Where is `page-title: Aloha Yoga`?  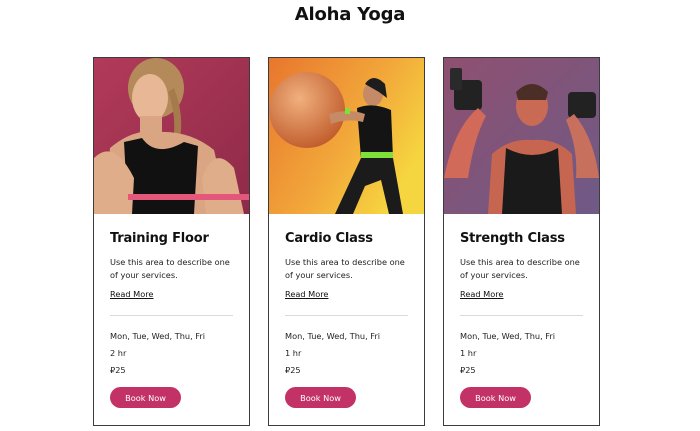
page-title: Aloha Yoga is located at coordinates (350, 14).